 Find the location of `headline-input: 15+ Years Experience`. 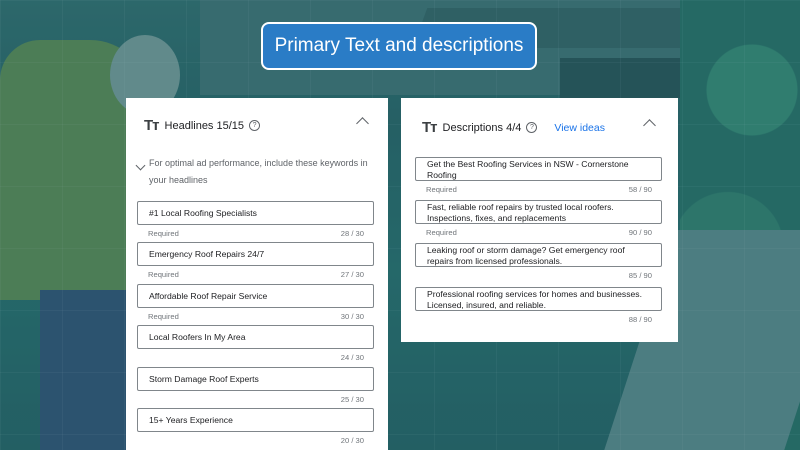

headline-input: 15+ Years Experience is located at coordinates (255, 420).